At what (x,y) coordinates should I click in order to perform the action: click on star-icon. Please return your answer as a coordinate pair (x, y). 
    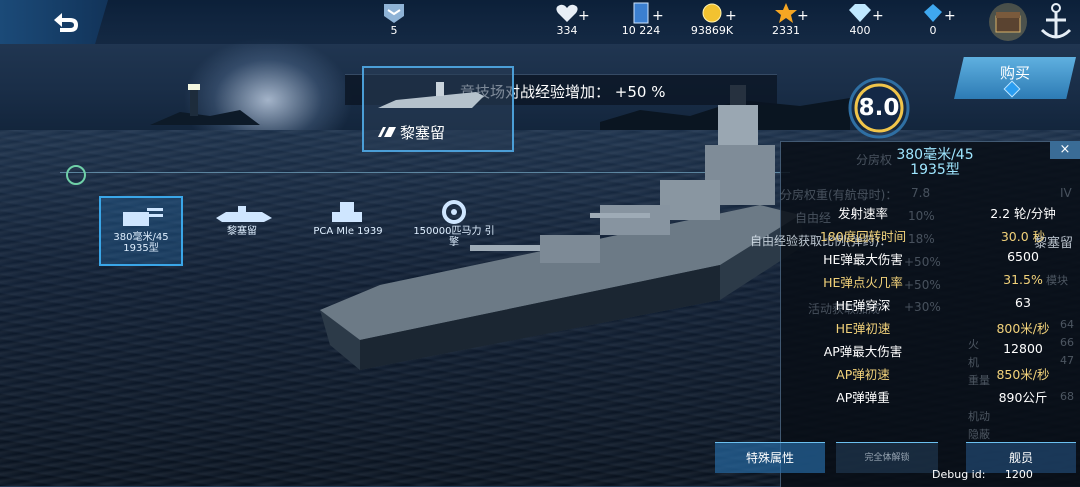
    Looking at the image, I should click on (786, 13).